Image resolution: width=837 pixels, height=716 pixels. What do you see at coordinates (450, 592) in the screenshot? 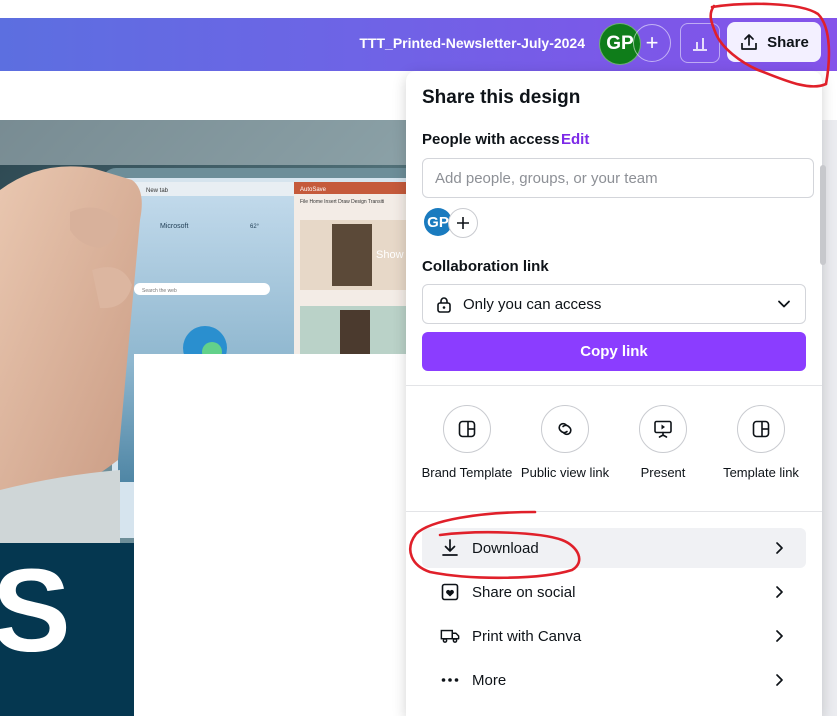
I see `heart-icon` at bounding box center [450, 592].